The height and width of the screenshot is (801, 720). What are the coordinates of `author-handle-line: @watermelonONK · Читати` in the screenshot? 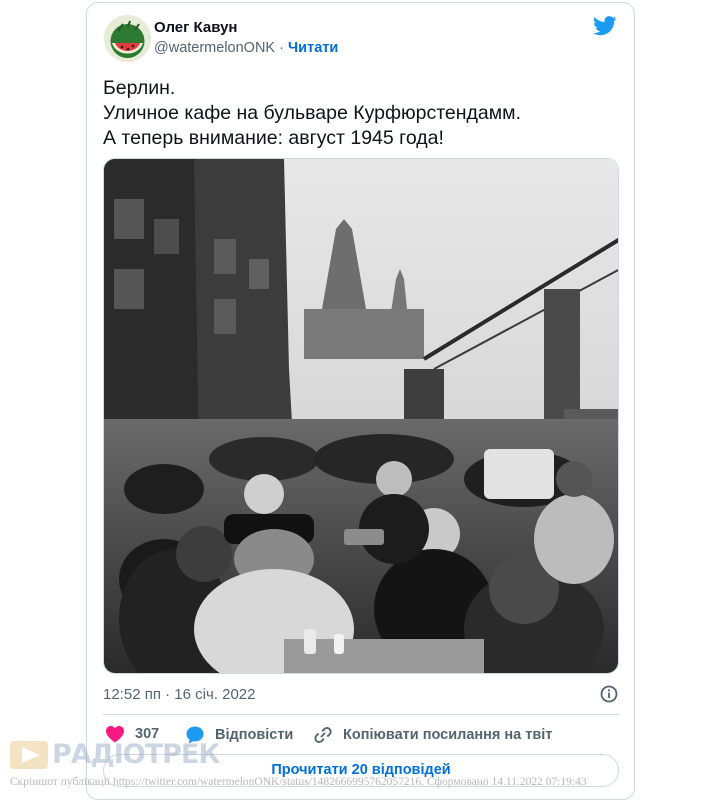 It's located at (246, 48).